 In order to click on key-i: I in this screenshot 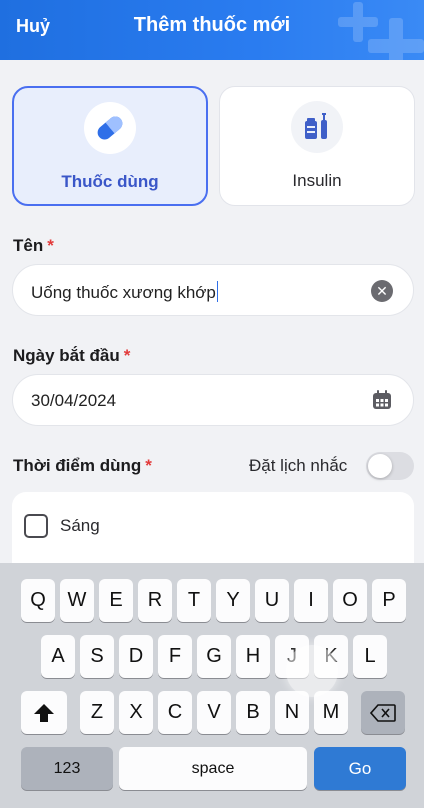, I will do `click(311, 600)`.